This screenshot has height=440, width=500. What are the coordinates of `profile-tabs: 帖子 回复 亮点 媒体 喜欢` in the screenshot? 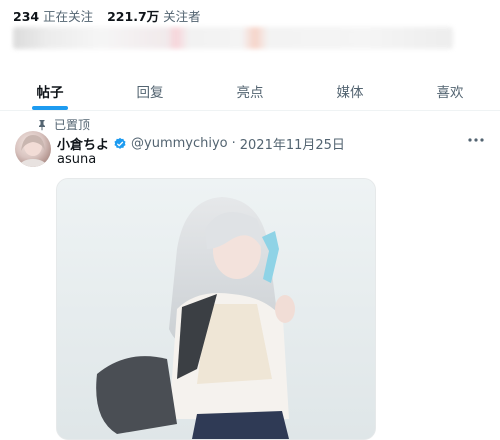 It's located at (250, 91).